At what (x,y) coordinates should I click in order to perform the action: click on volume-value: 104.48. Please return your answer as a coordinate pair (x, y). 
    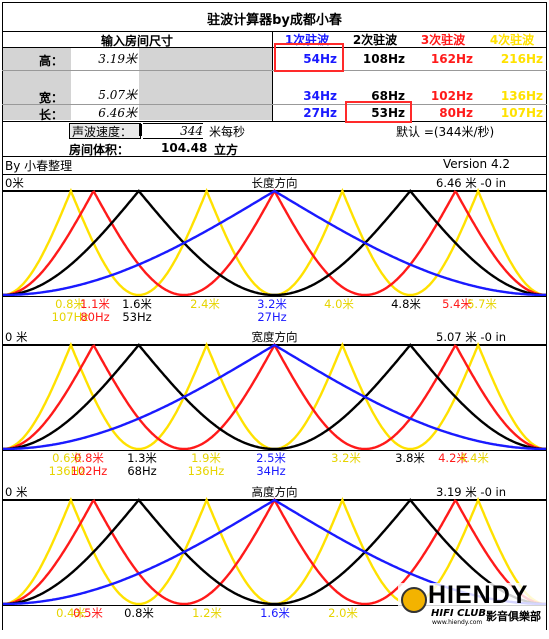
    Looking at the image, I should click on (184, 148).